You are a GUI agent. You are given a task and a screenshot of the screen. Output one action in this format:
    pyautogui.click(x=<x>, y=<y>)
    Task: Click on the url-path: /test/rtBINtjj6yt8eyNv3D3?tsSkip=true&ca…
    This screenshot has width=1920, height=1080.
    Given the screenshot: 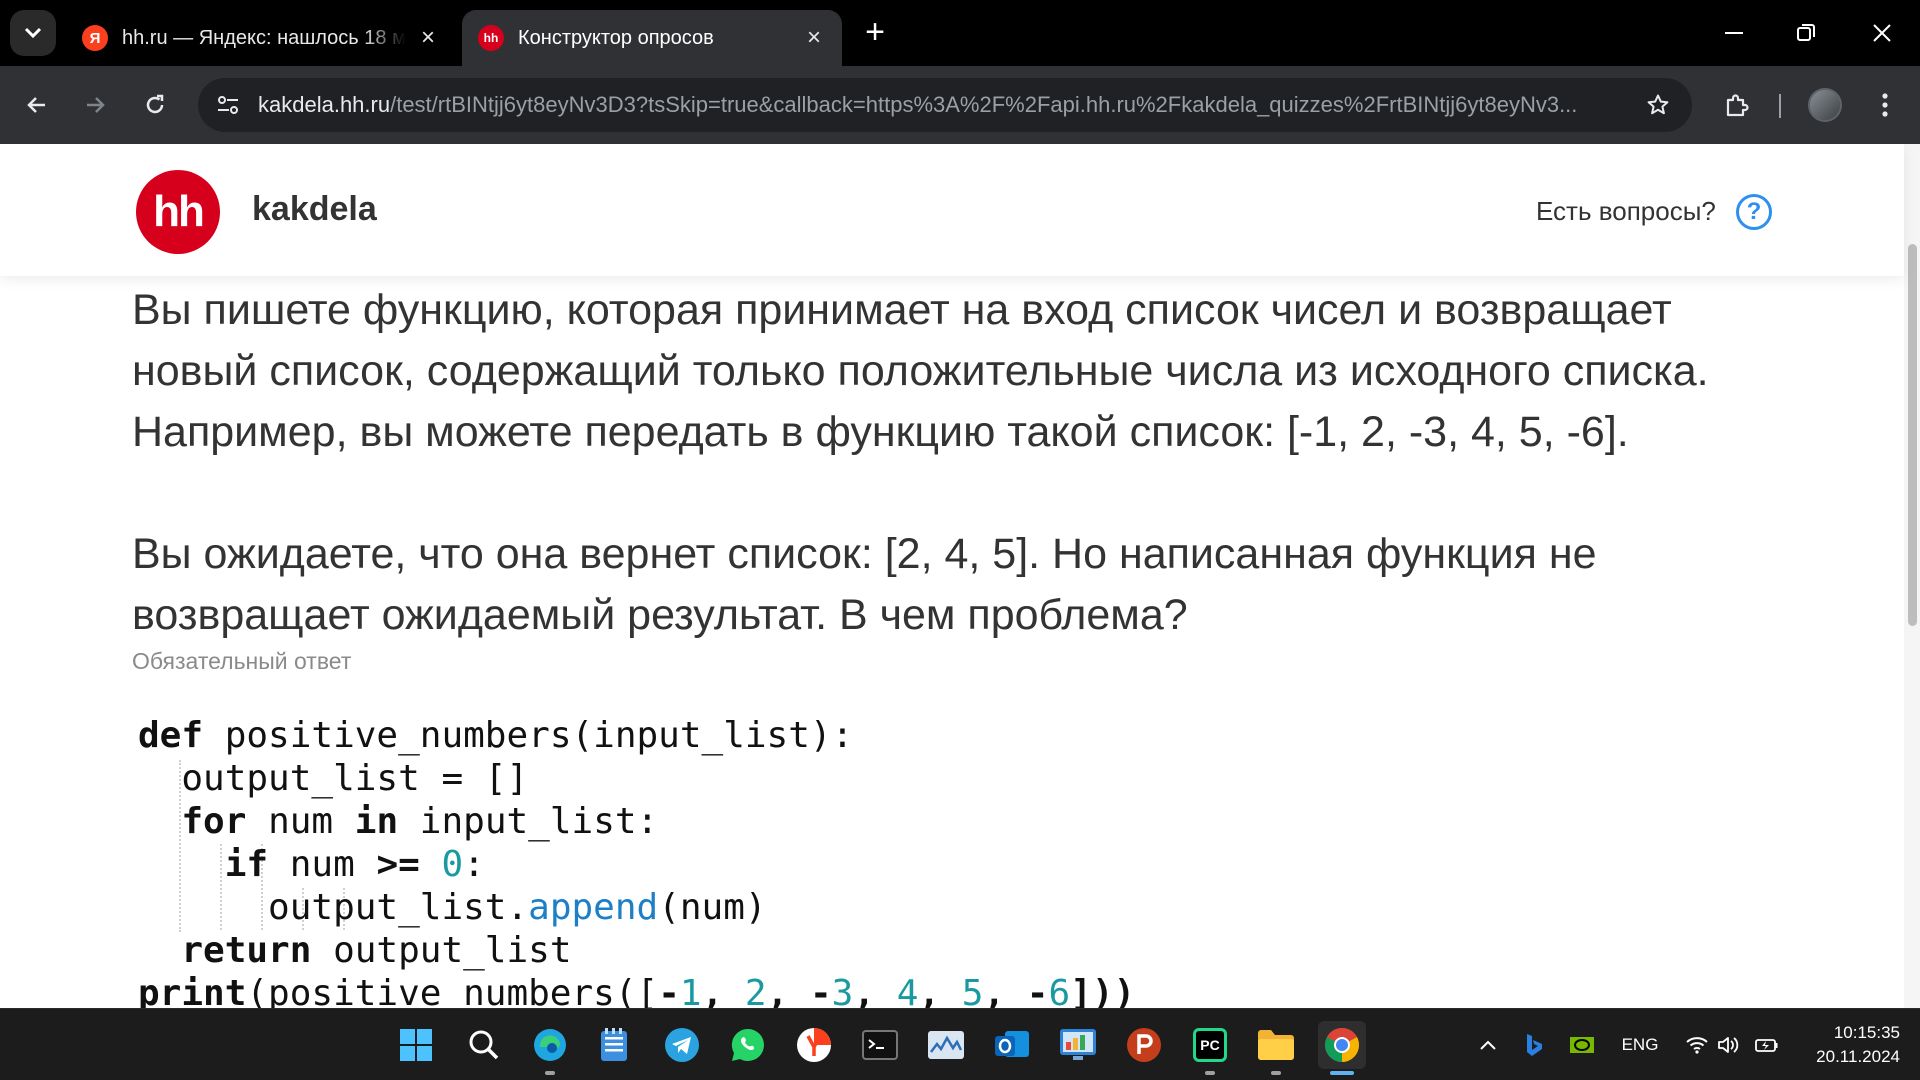 What is the action you would take?
    pyautogui.click(x=984, y=104)
    